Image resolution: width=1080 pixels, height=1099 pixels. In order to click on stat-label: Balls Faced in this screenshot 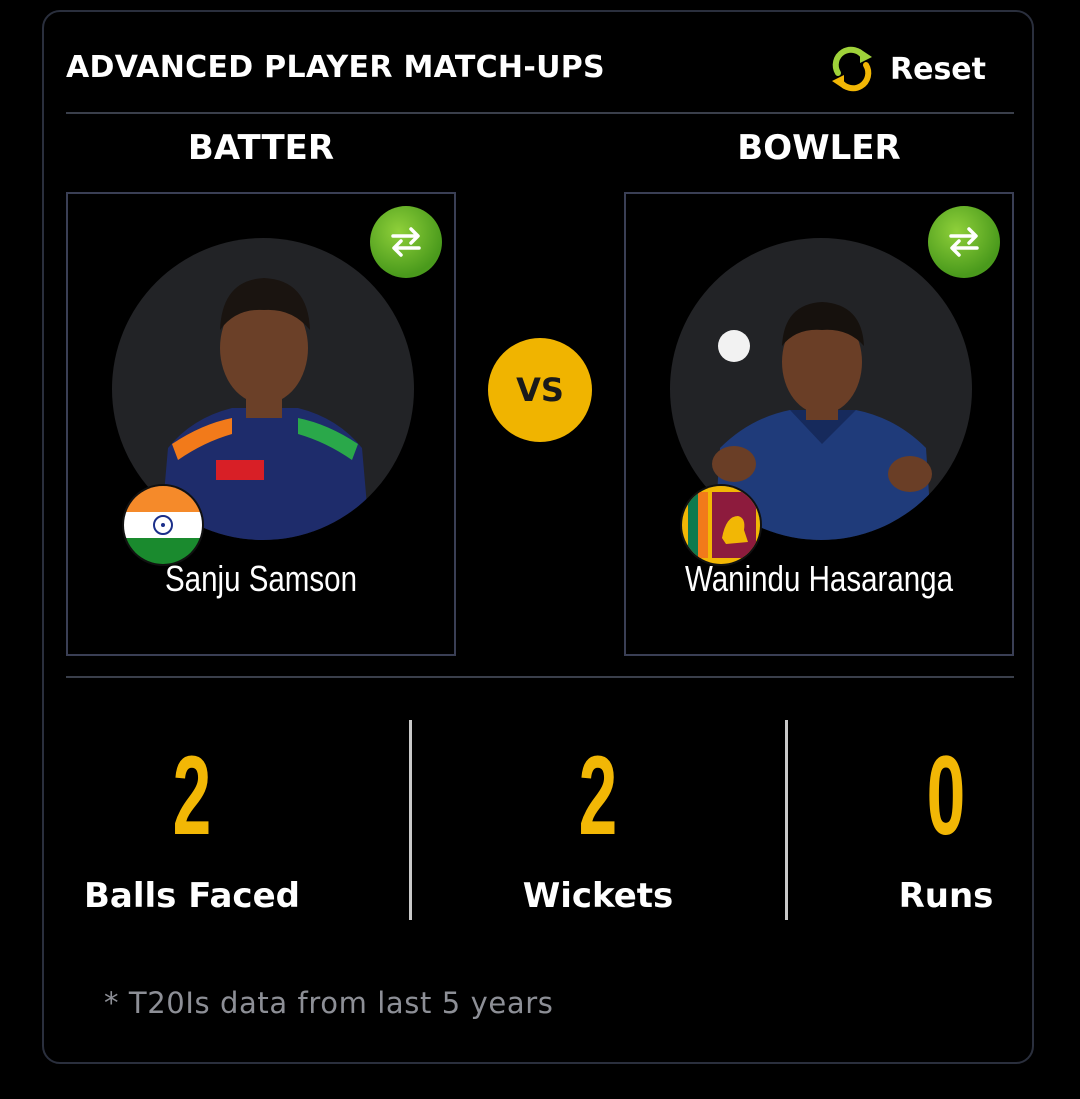, I will do `click(192, 896)`.